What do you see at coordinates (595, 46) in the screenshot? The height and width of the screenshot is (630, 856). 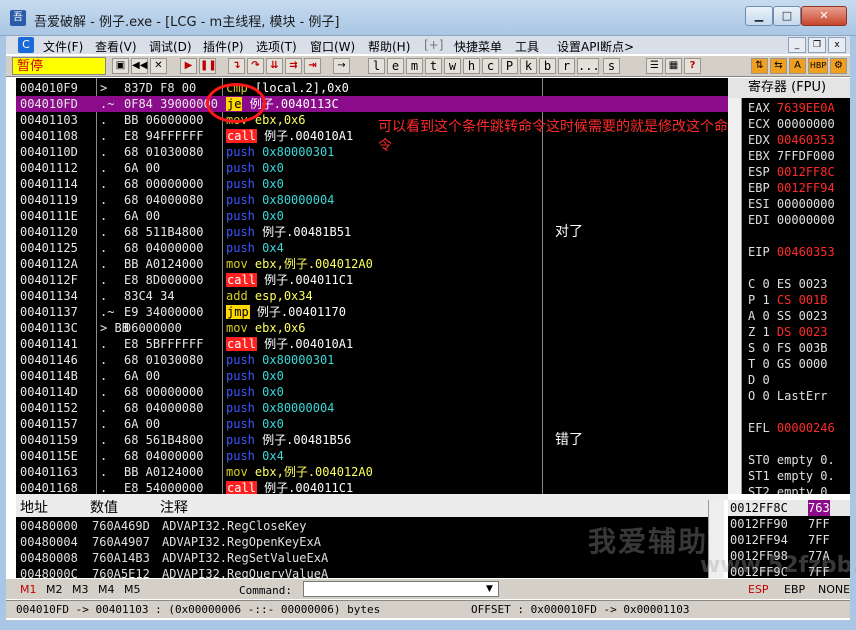 I see `menu-api-breakpoint: 设置API断点>` at bounding box center [595, 46].